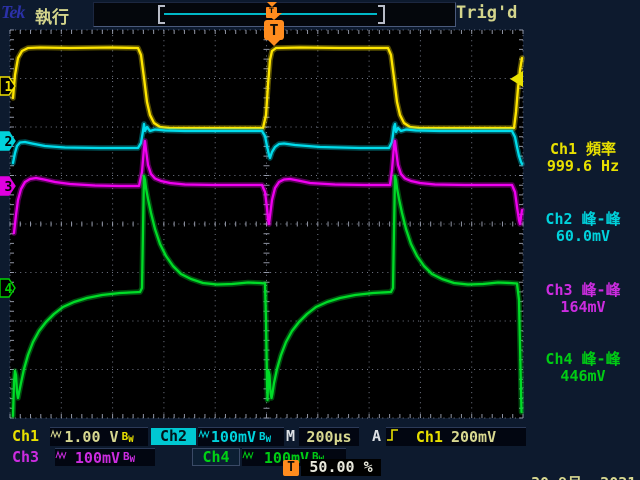 The image size is (640, 480). I want to click on measurement-ch4-pkpk: Ch4 峰-峰 446mV, so click(583, 368).